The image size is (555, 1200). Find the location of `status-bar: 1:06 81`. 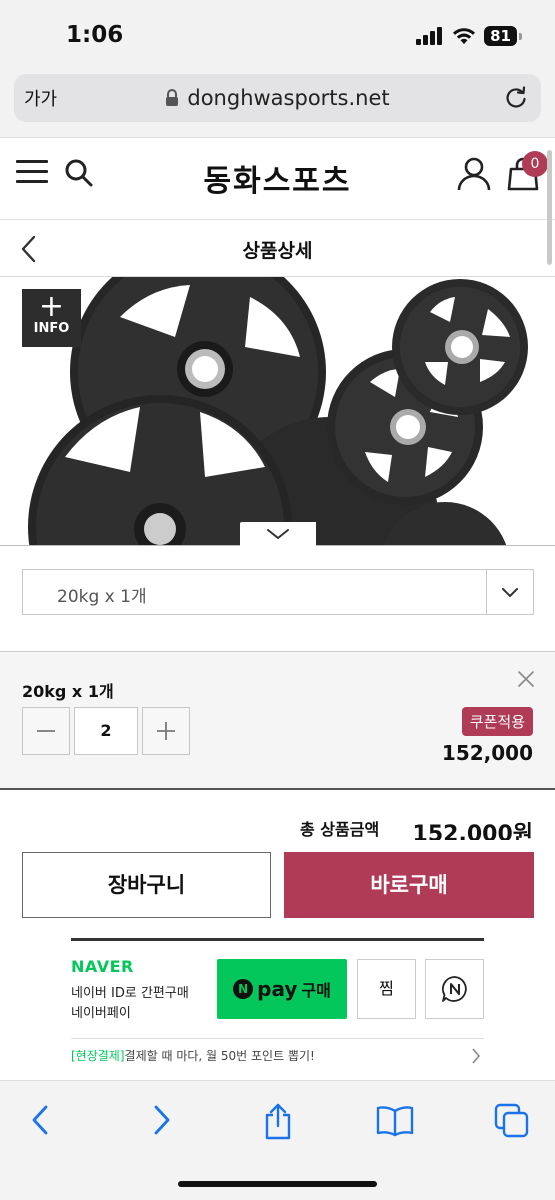

status-bar: 1:06 81 is located at coordinates (277, 35).